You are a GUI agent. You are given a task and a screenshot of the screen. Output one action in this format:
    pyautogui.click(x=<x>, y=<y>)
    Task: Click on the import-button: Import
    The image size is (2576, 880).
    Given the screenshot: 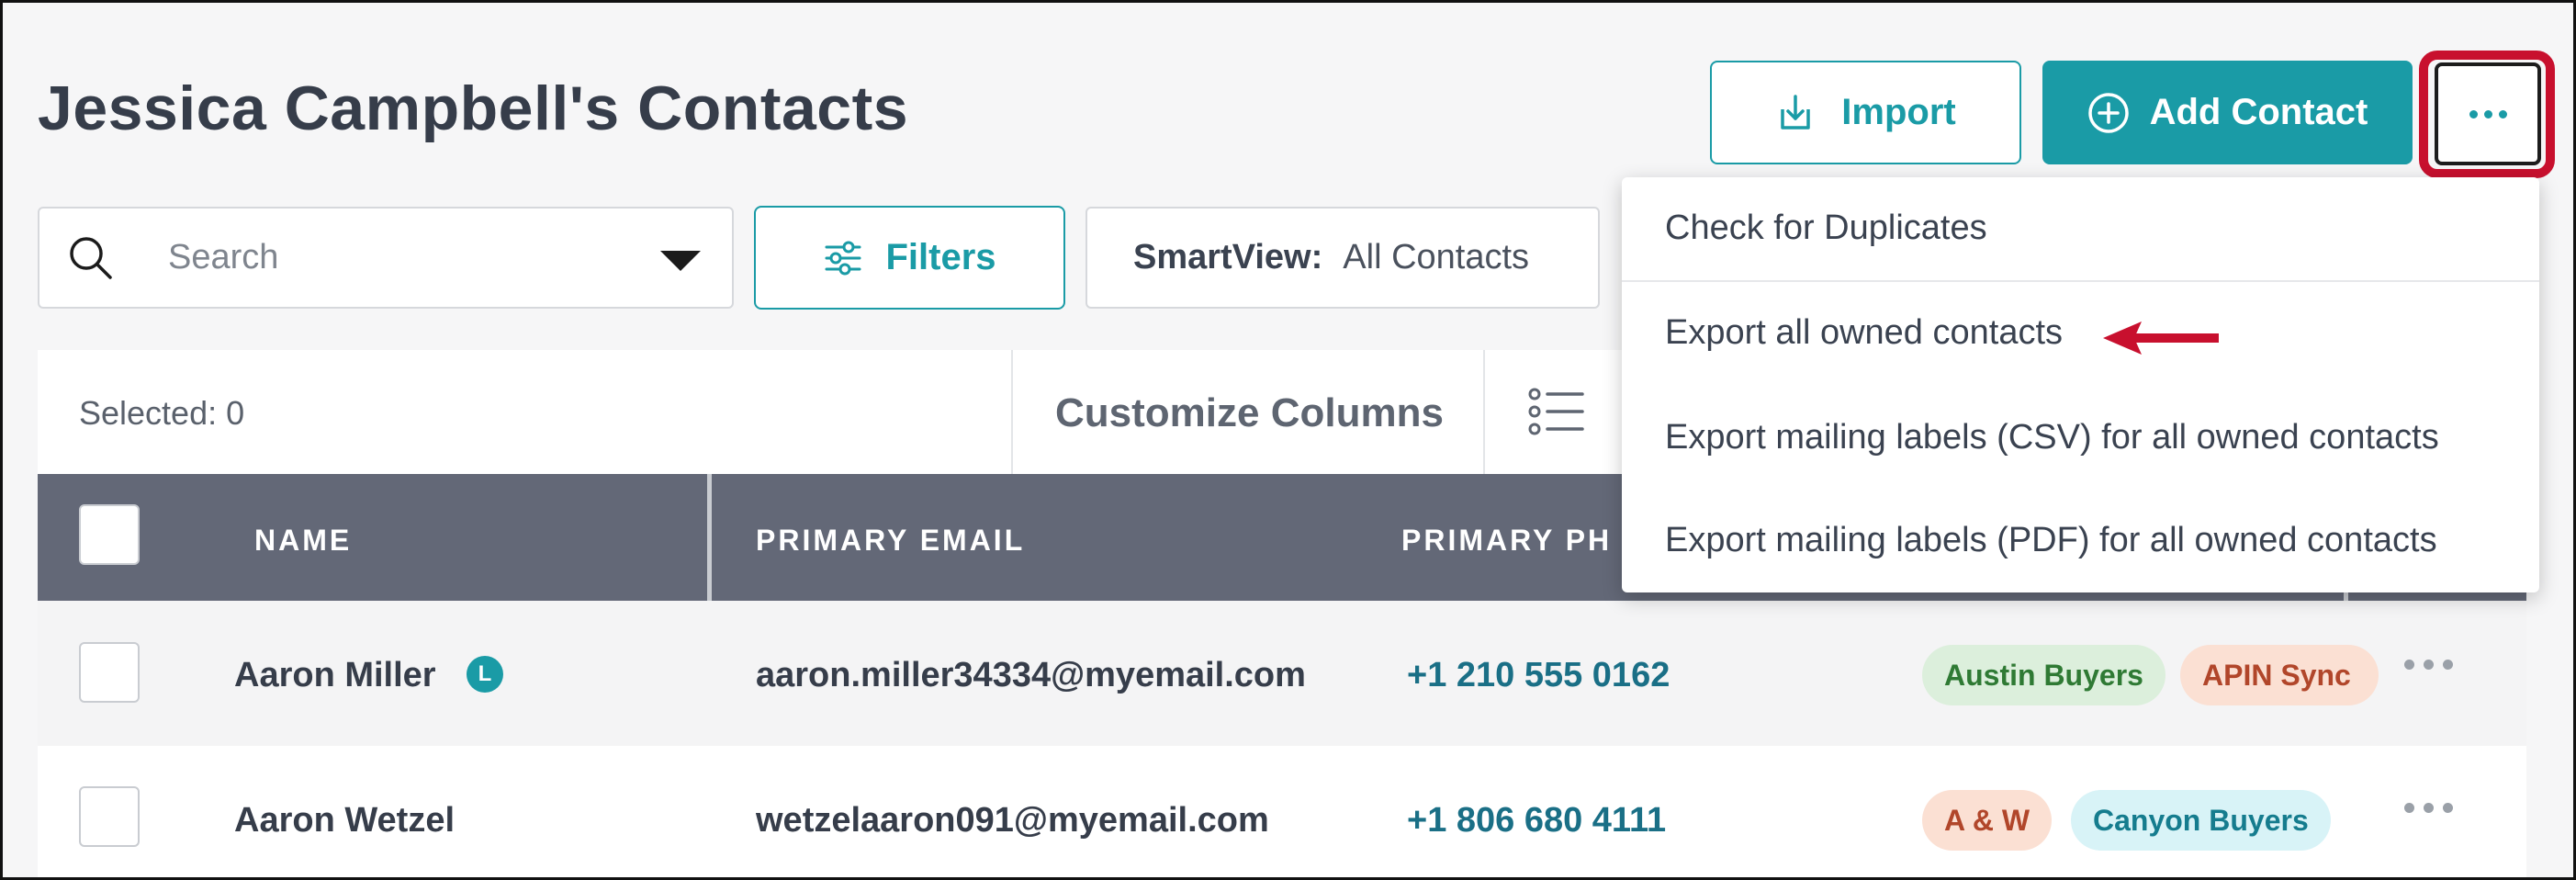 What is the action you would take?
    pyautogui.click(x=1865, y=112)
    